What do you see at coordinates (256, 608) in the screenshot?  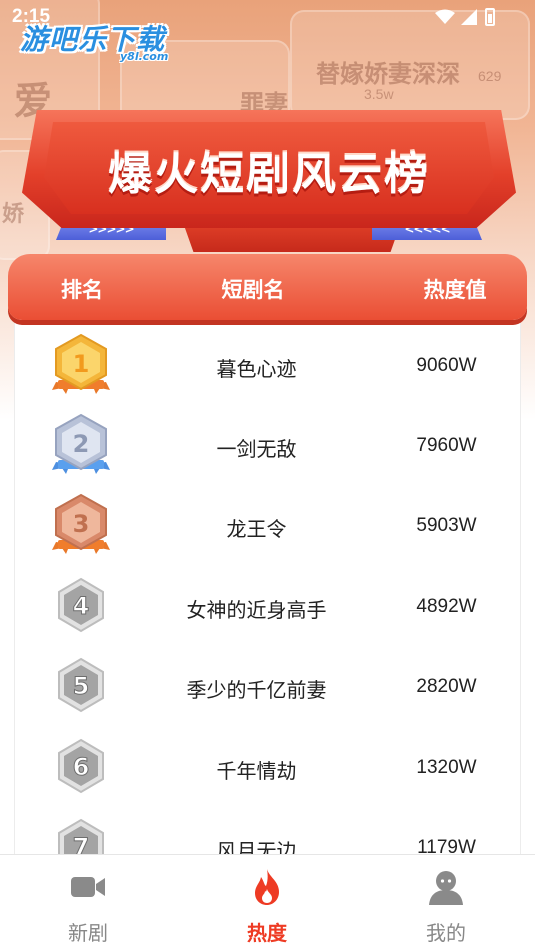 I see `drama-title: 女神的近身高手` at bounding box center [256, 608].